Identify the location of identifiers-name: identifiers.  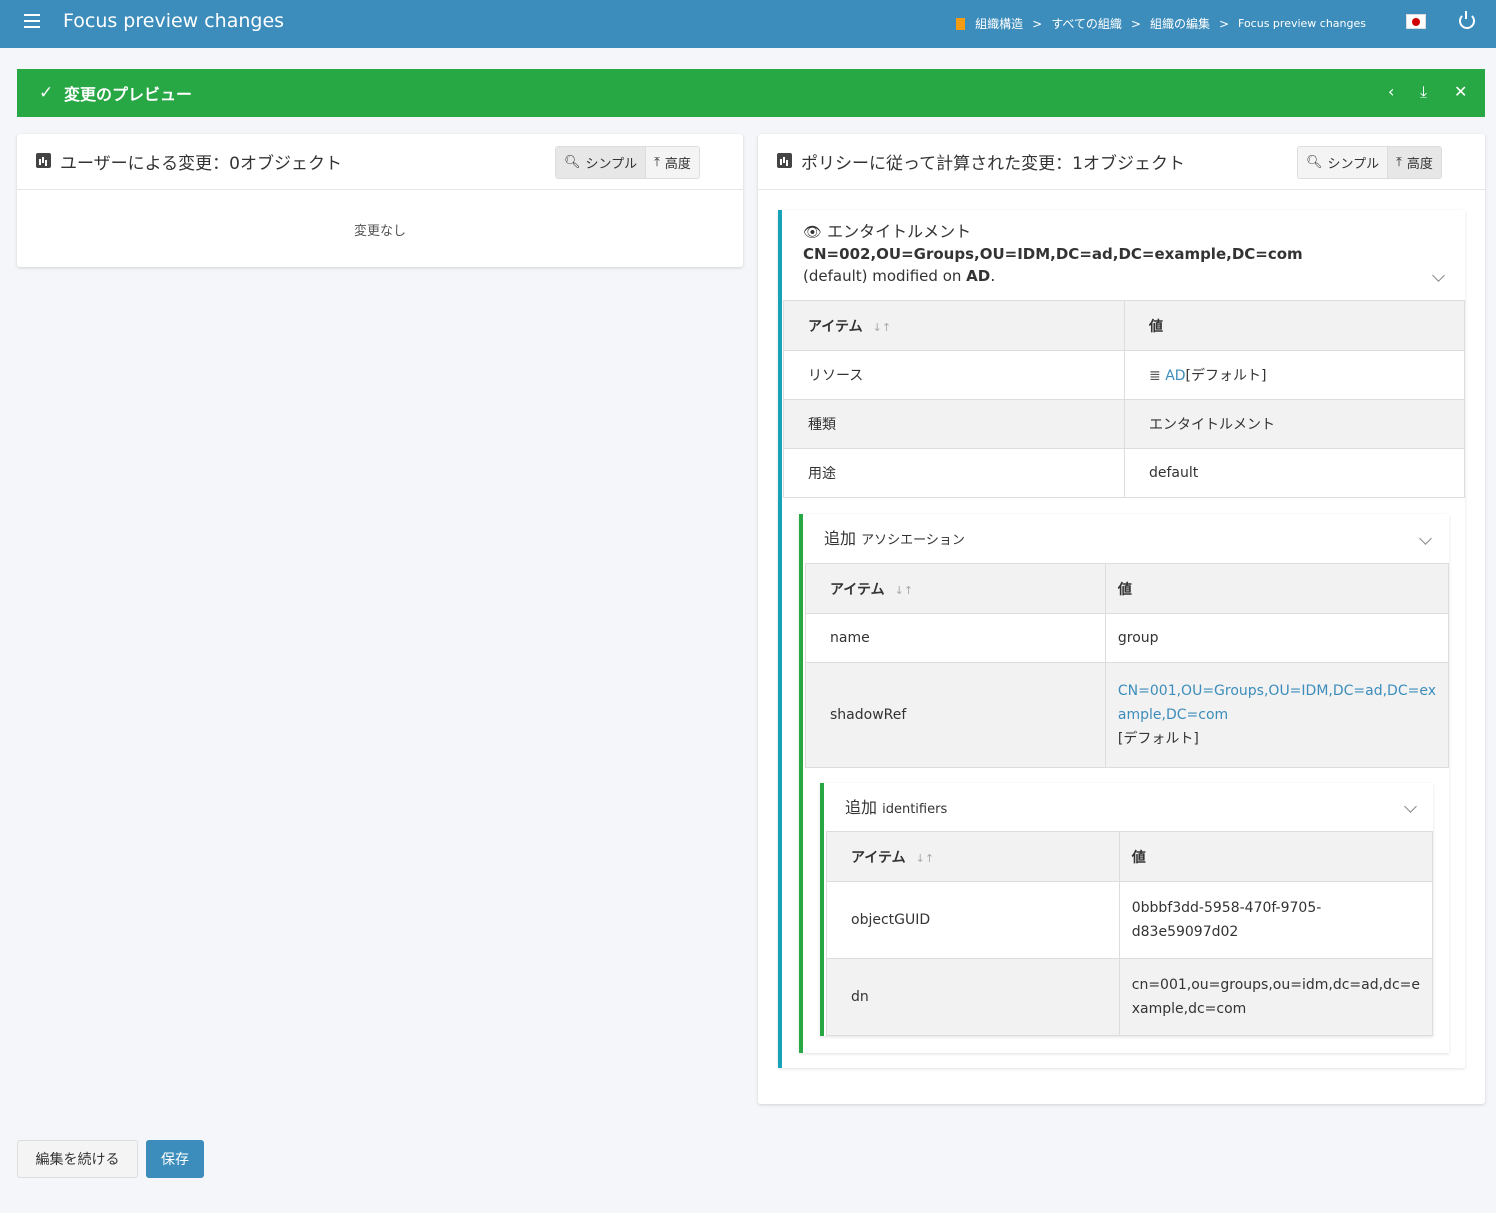
(915, 809).